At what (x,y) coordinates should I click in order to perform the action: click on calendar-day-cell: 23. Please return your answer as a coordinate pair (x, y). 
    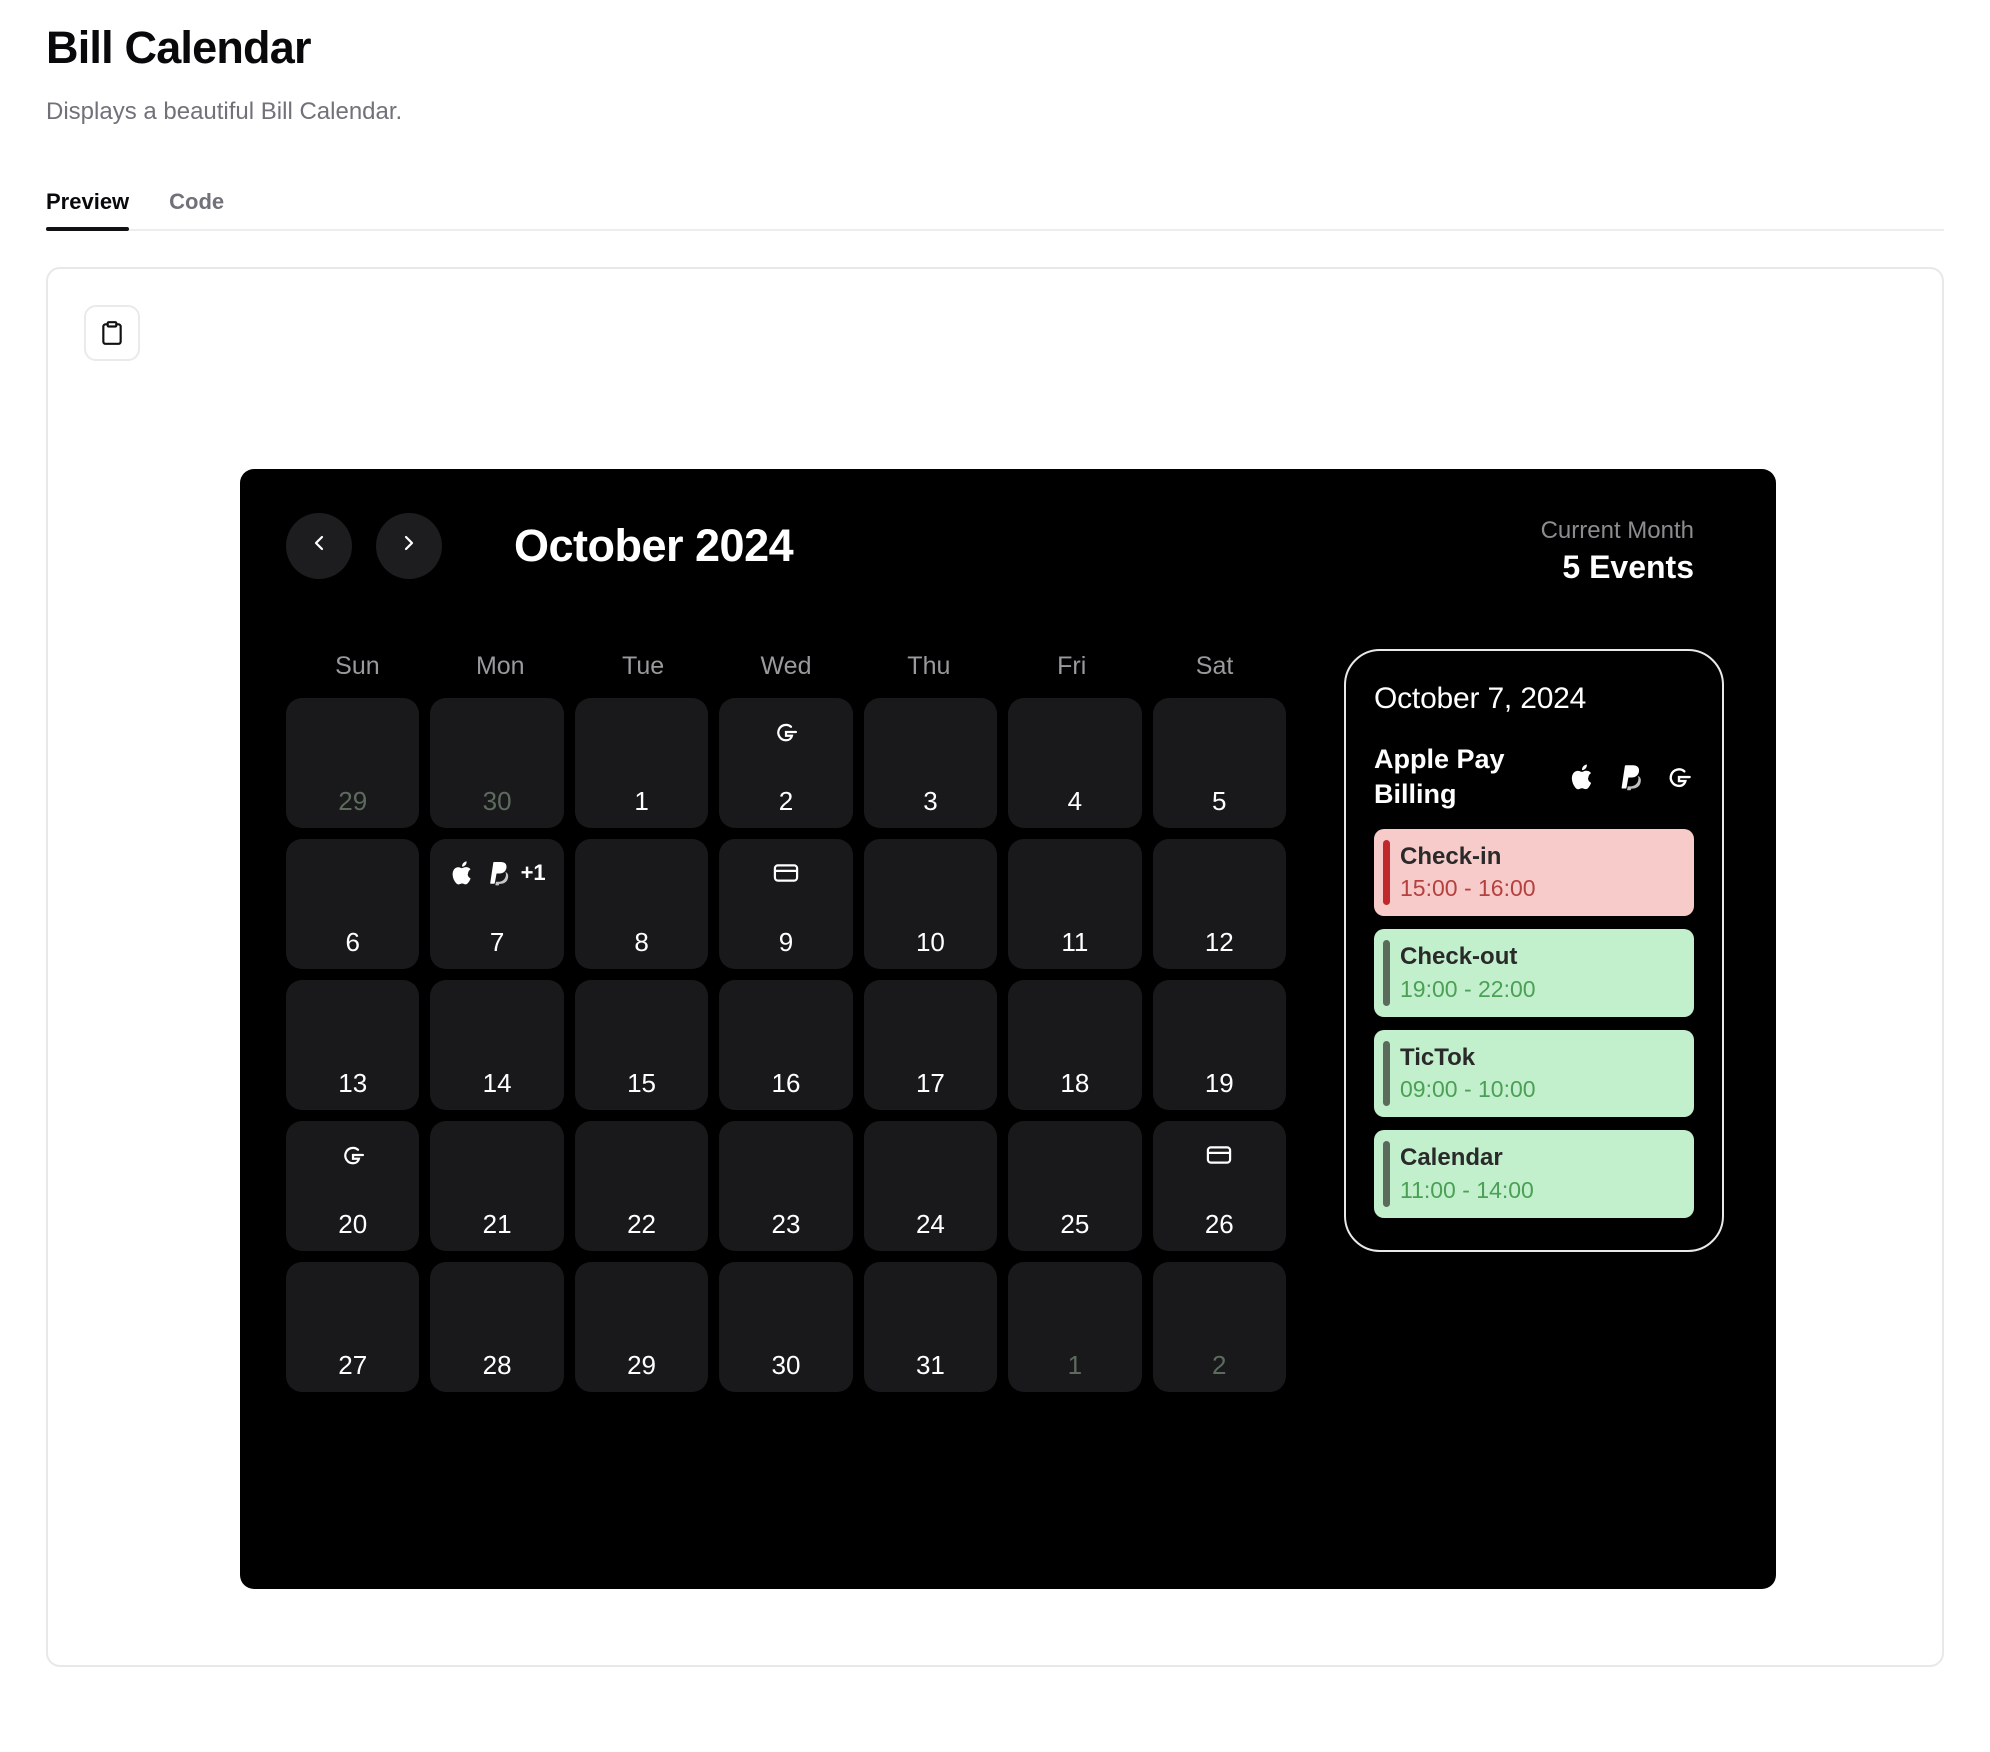
    Looking at the image, I should click on (786, 1185).